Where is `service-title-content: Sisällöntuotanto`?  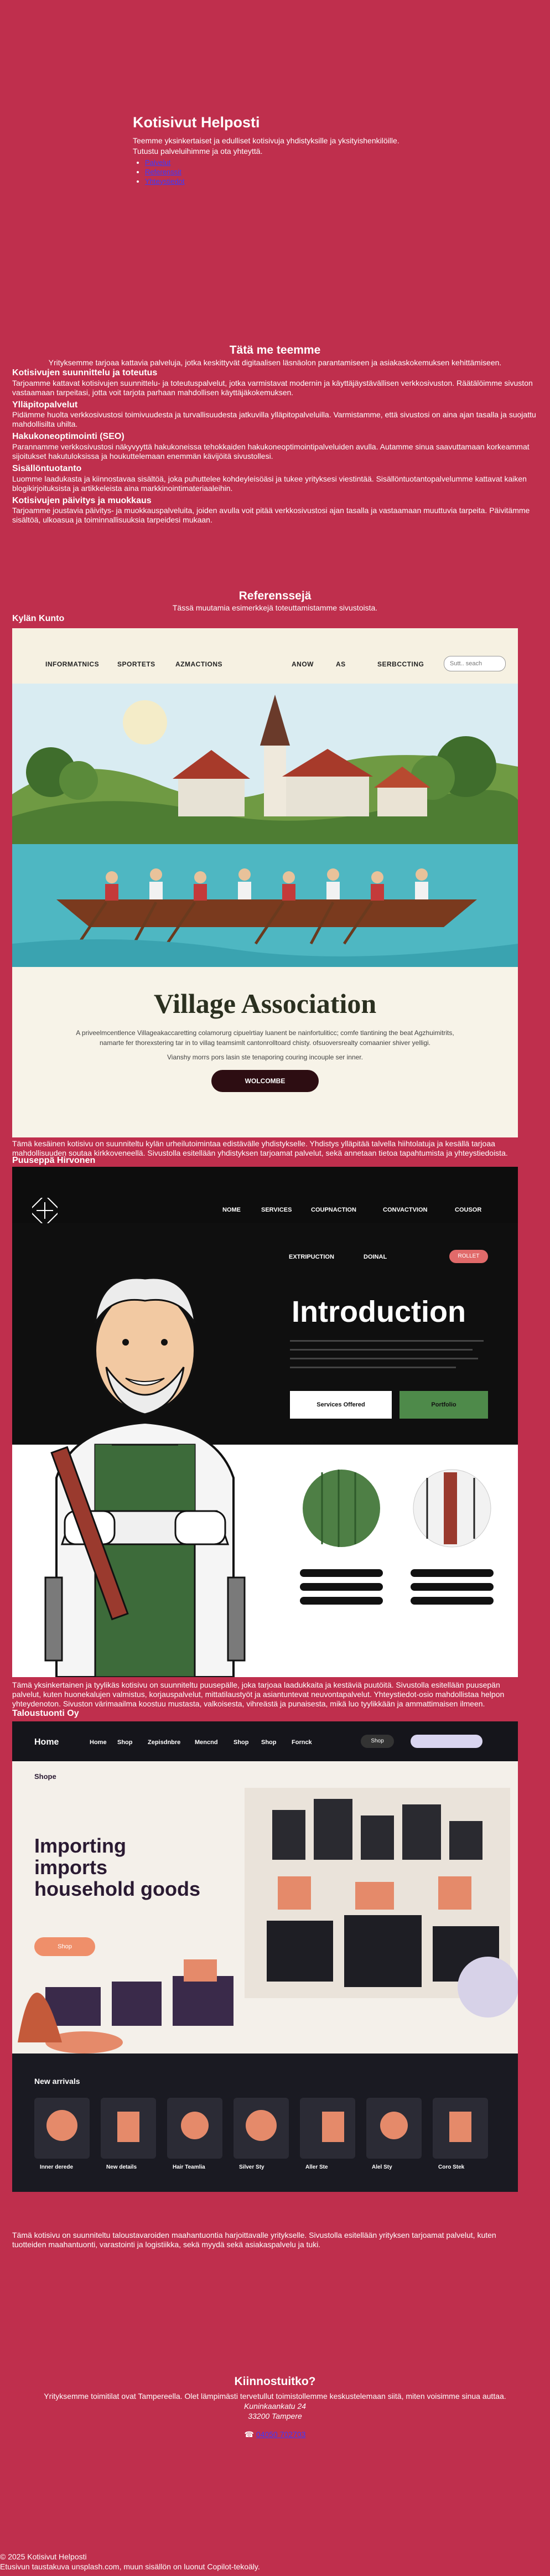 service-title-content: Sisällöntuotanto is located at coordinates (47, 469).